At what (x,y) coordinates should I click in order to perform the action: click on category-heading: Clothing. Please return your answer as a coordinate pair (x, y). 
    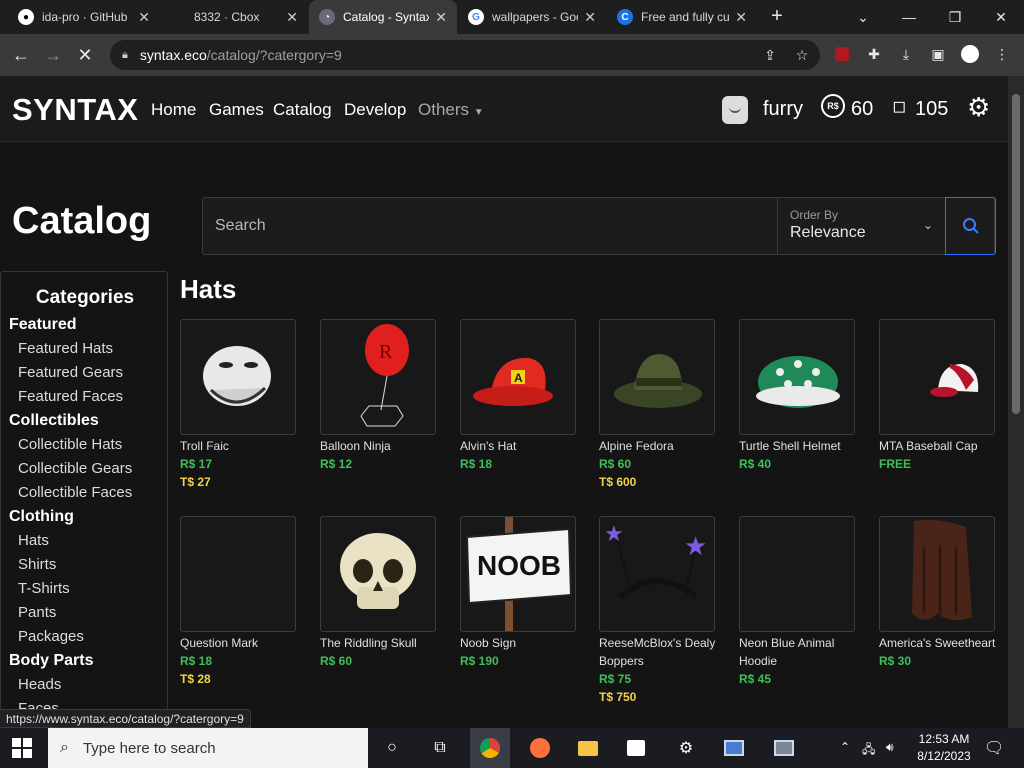
    Looking at the image, I should click on (41, 517).